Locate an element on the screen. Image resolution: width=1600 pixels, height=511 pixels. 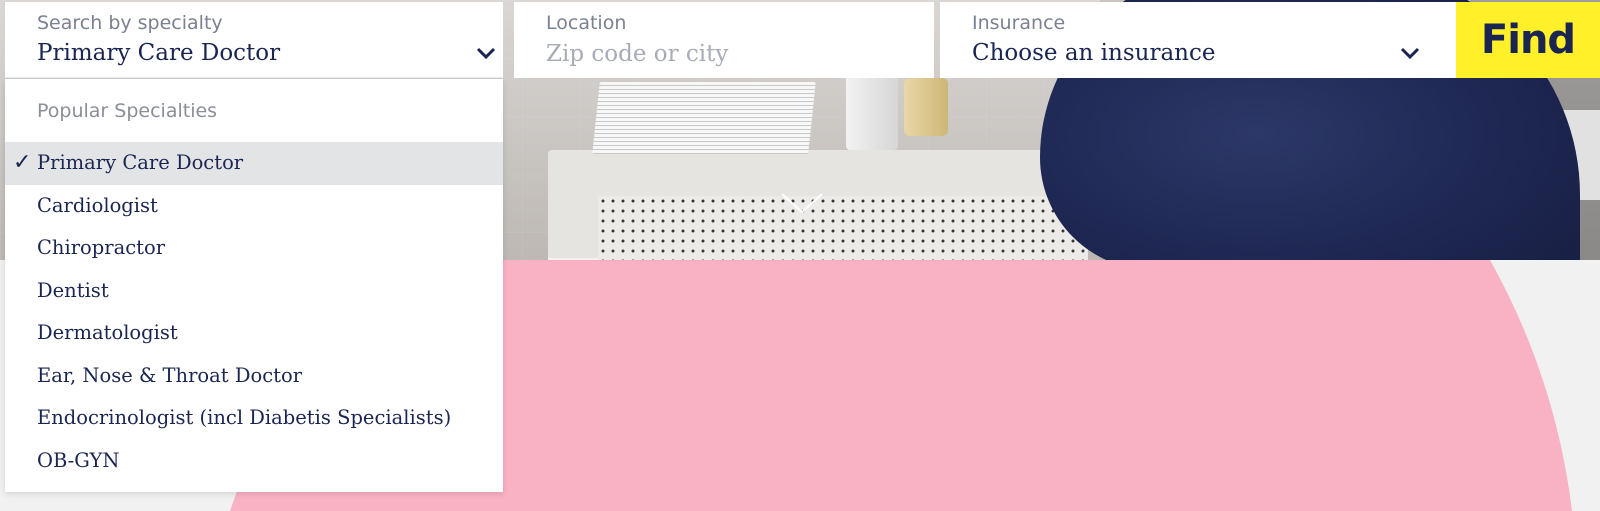
insurance-select: Insurance Choose an insurance is located at coordinates (1198, 40).